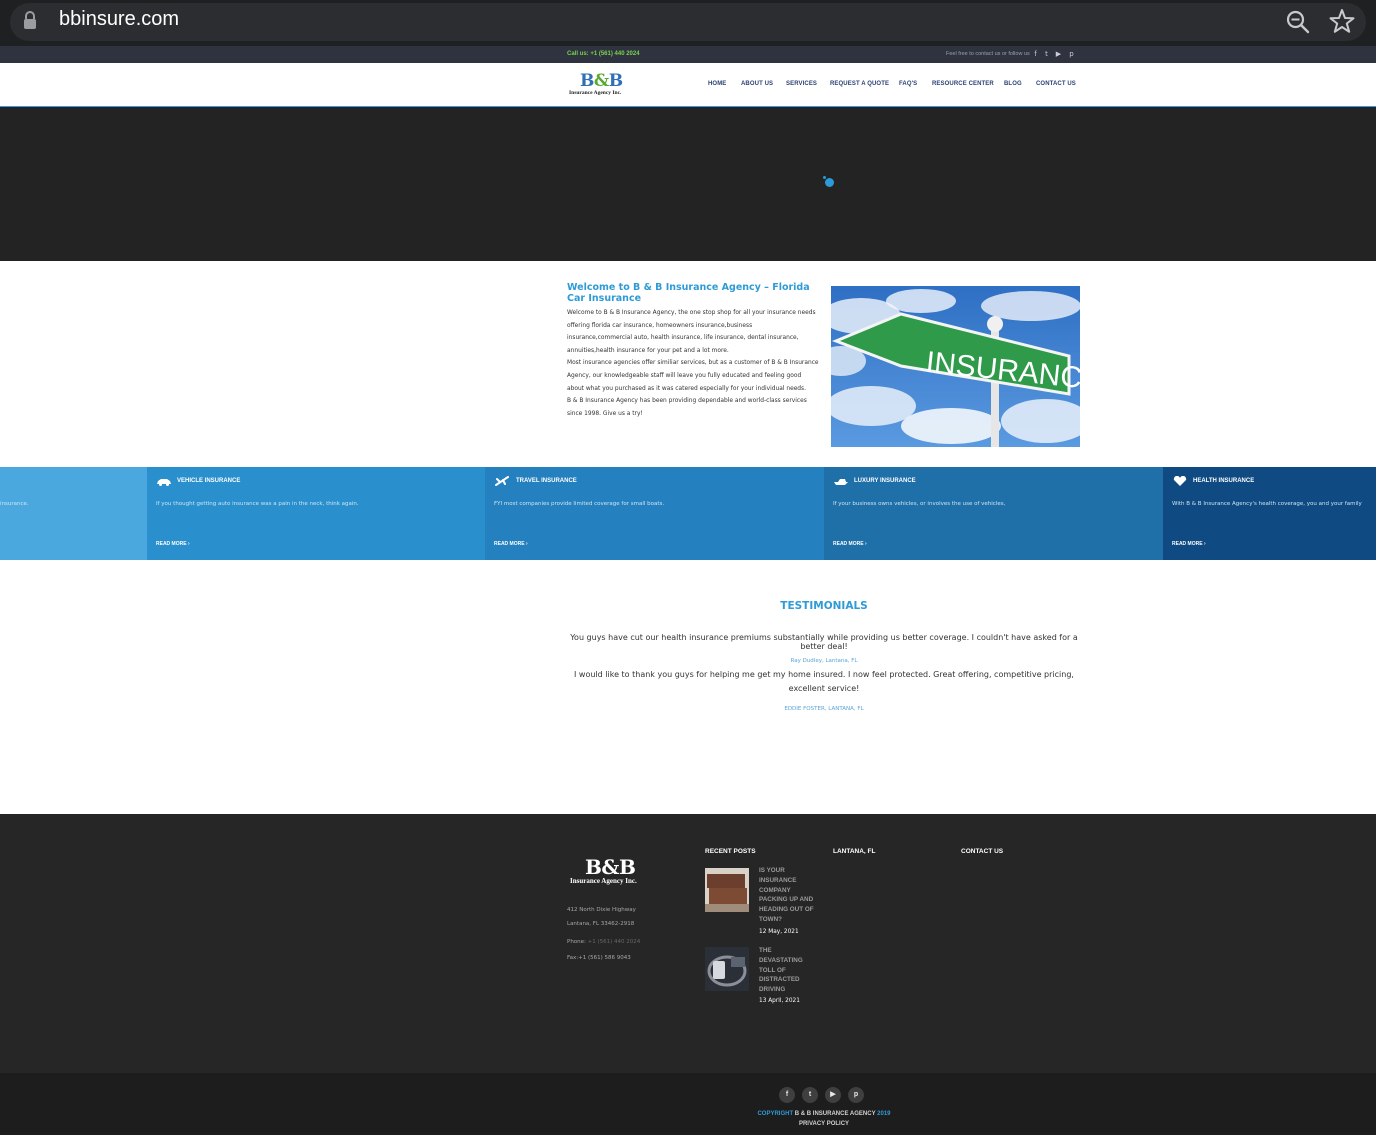 Image resolution: width=1376 pixels, height=1135 pixels. I want to click on service-card-title: VEHICLE INSURANCE, so click(209, 481).